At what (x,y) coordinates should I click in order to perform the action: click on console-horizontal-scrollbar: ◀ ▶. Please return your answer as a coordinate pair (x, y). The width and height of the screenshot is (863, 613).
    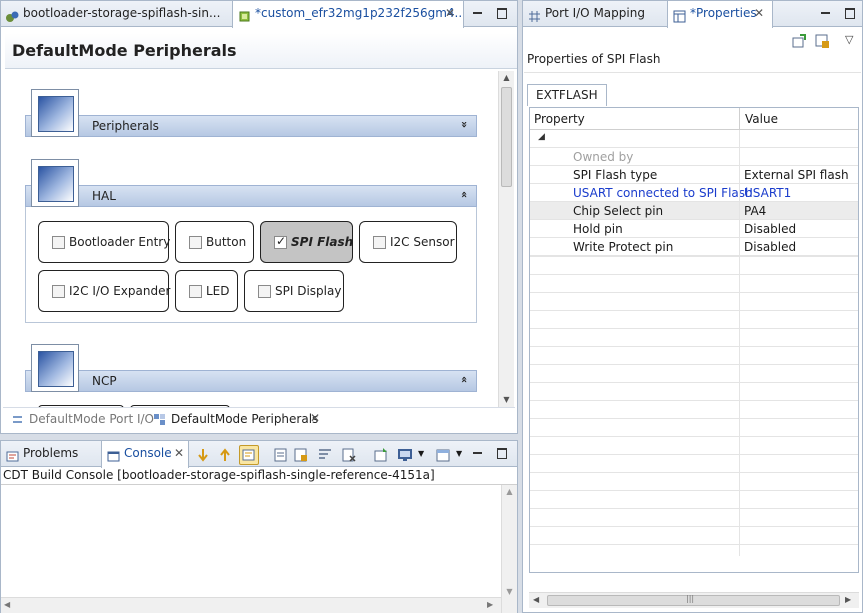
    Looking at the image, I should click on (251, 605).